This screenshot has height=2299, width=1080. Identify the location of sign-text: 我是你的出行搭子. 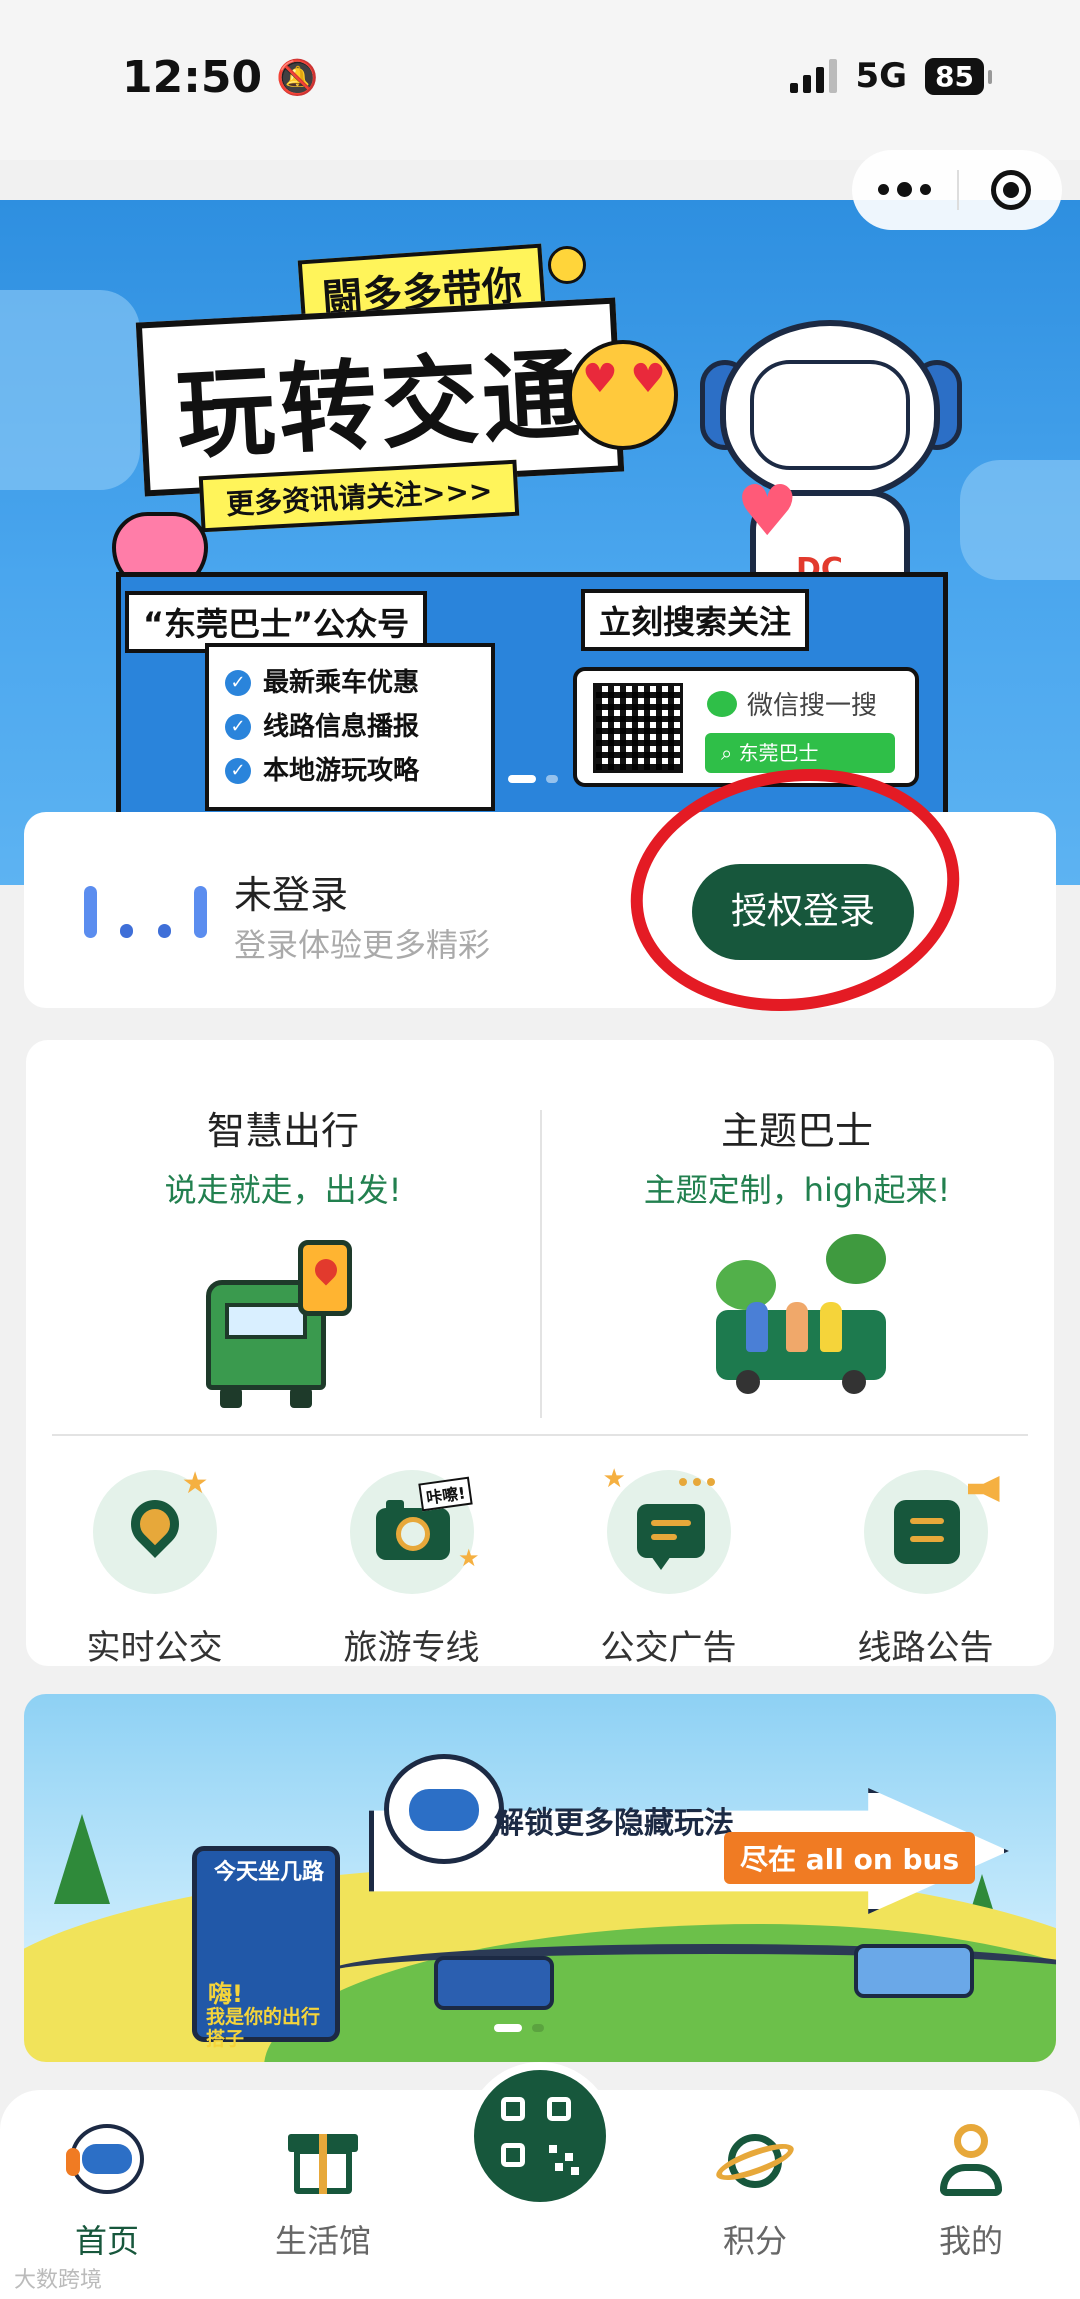
(263, 2028).